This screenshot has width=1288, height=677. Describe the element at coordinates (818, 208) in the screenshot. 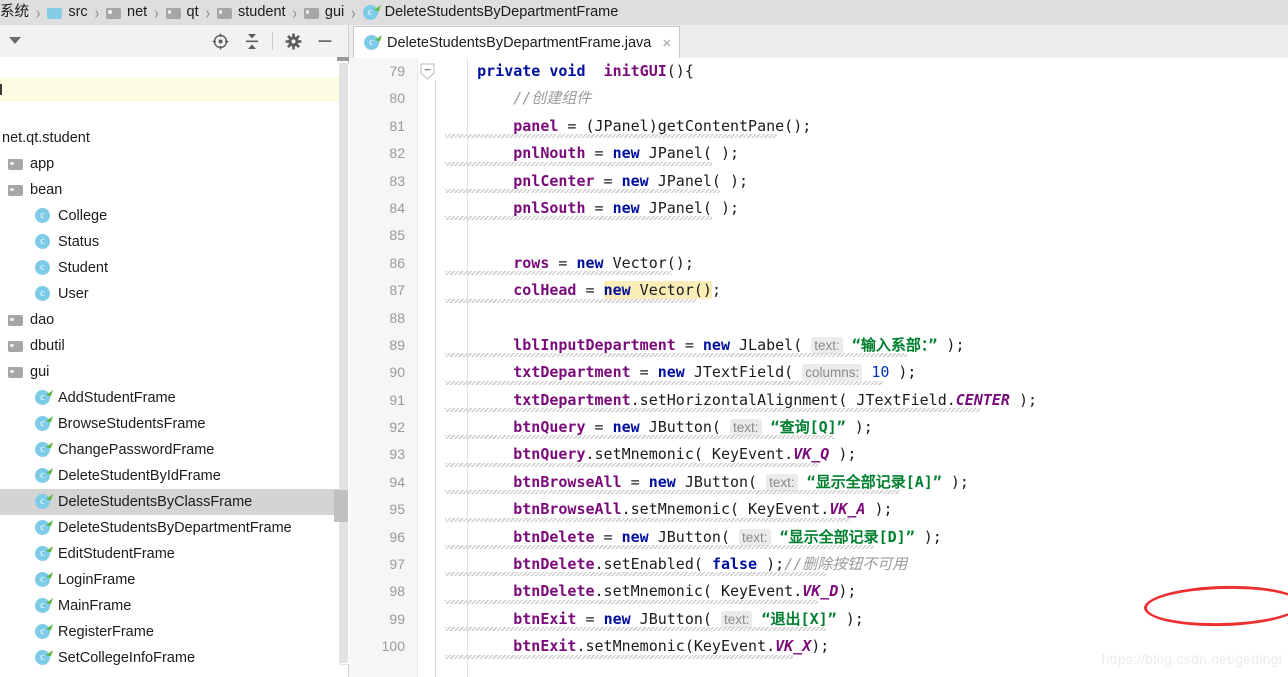

I see `code-line: 84 pnlSouth = new JPanel( );` at that location.